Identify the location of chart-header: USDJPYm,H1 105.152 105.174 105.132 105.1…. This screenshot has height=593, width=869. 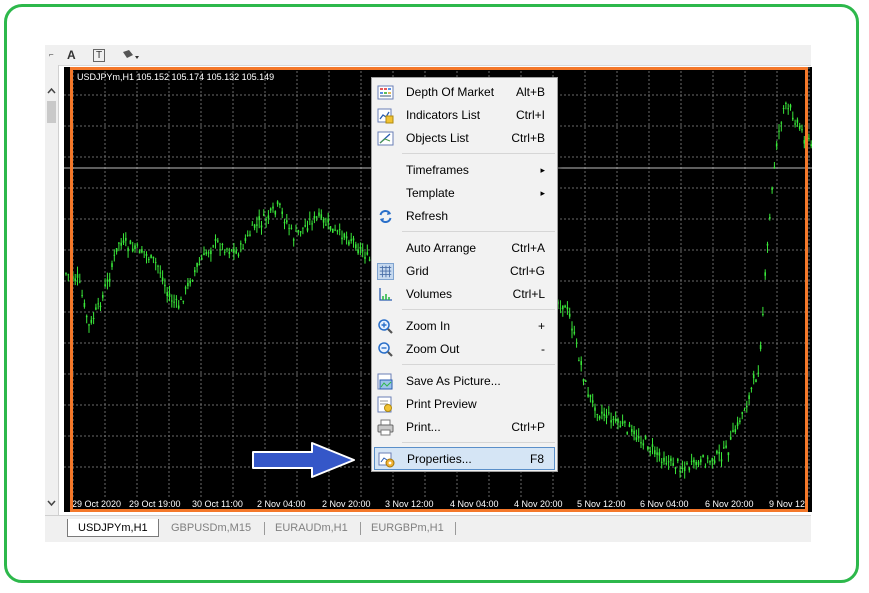
(176, 77).